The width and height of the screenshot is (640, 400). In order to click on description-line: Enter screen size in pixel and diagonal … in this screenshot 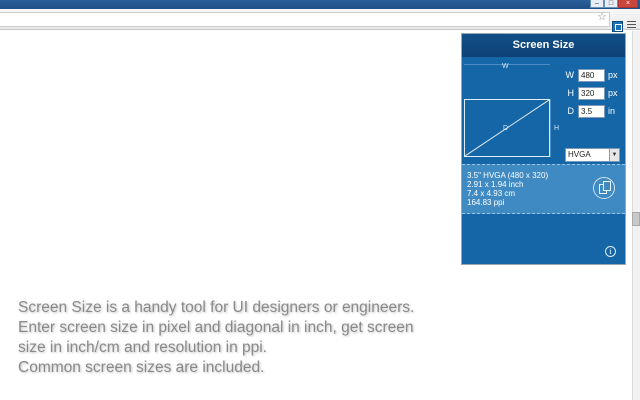, I will do `click(216, 327)`.